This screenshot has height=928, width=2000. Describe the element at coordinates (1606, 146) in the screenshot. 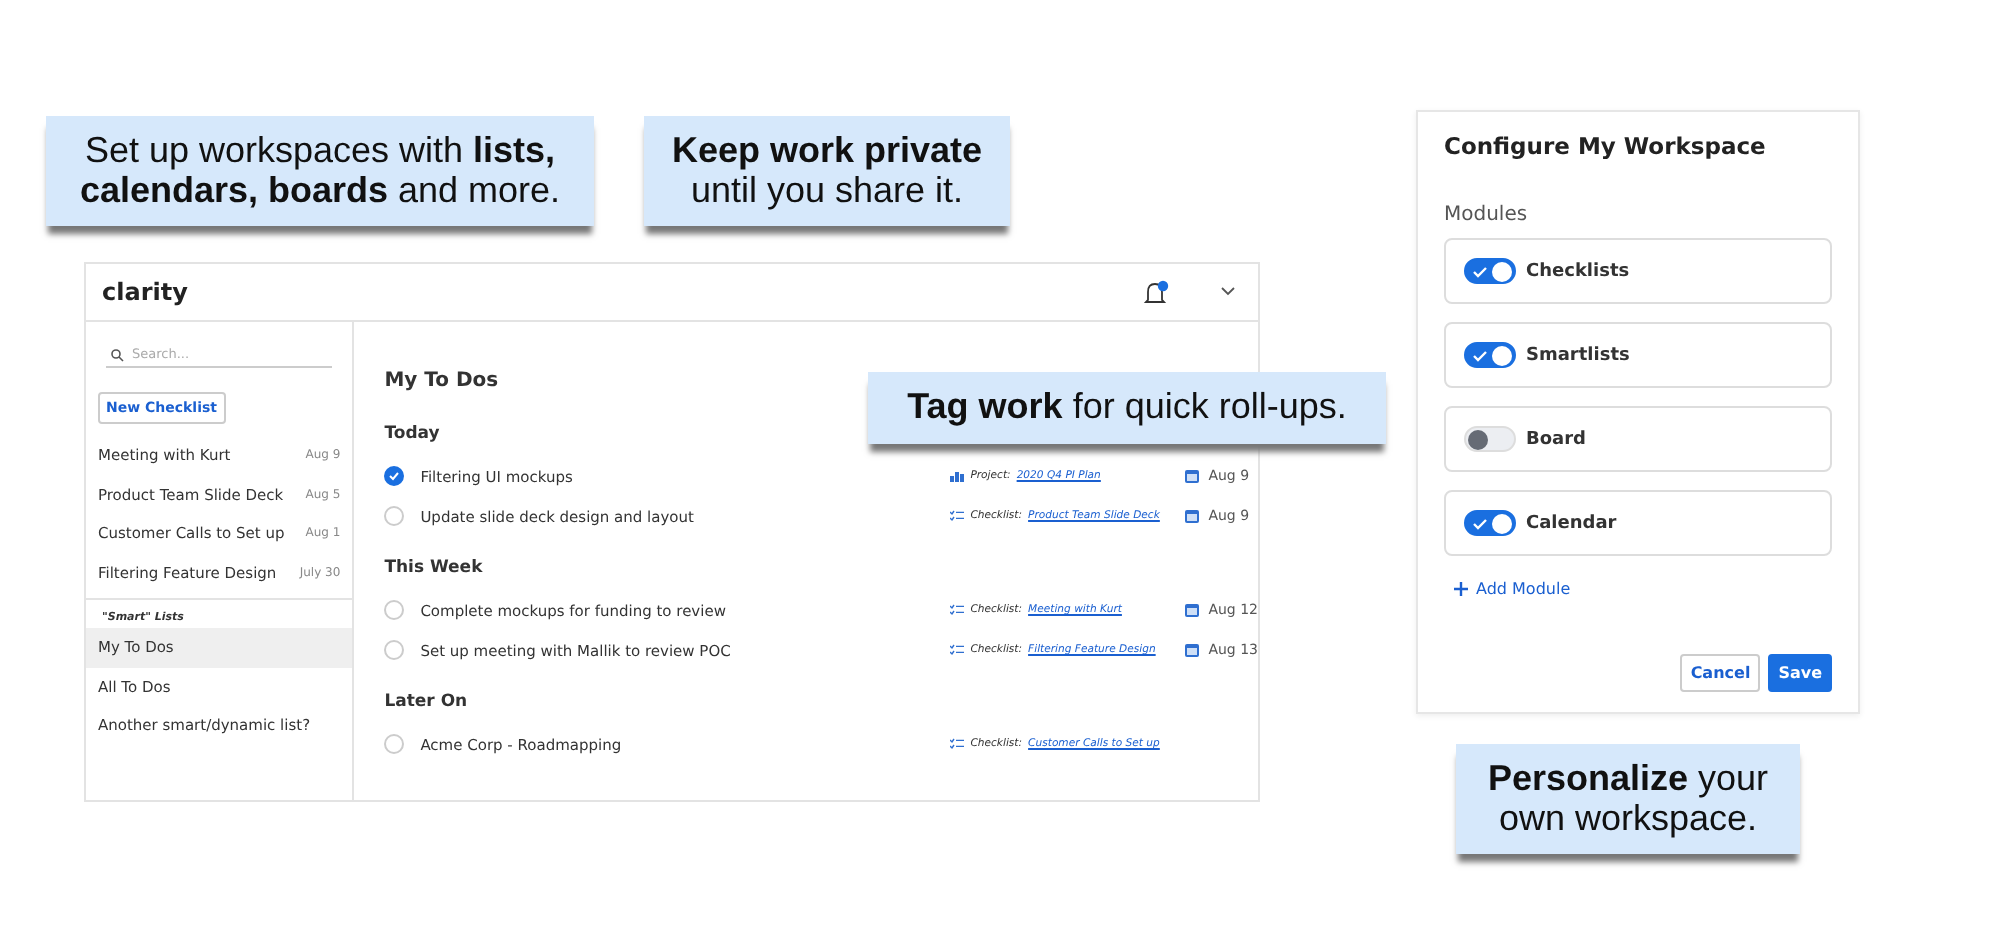

I see `panel-title: Configure My Workspace` at that location.